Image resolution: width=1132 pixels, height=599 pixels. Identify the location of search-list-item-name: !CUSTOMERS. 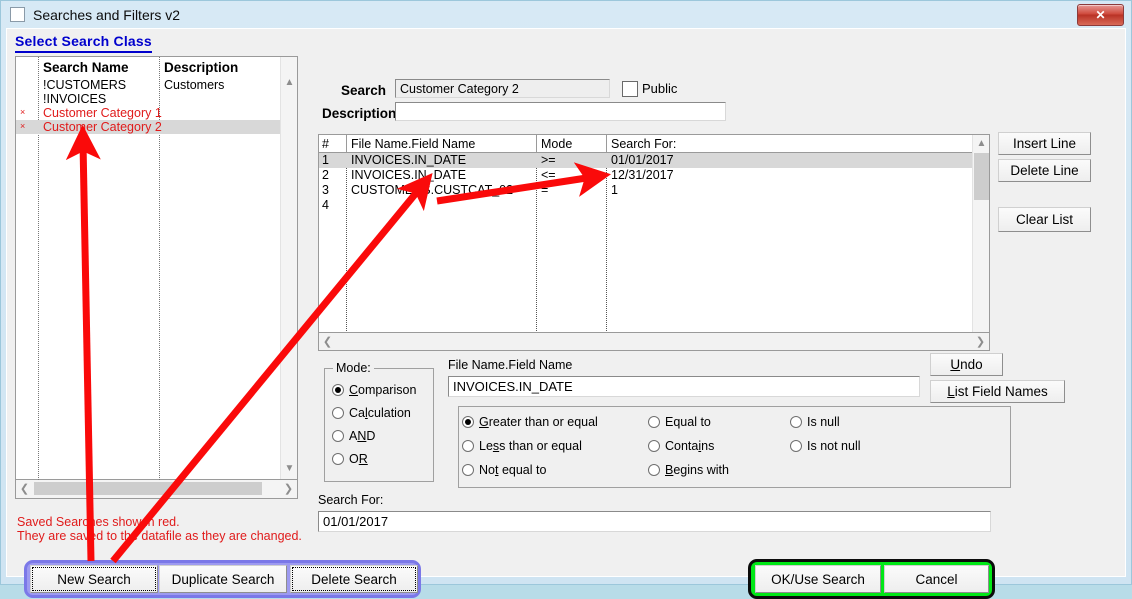
(85, 85).